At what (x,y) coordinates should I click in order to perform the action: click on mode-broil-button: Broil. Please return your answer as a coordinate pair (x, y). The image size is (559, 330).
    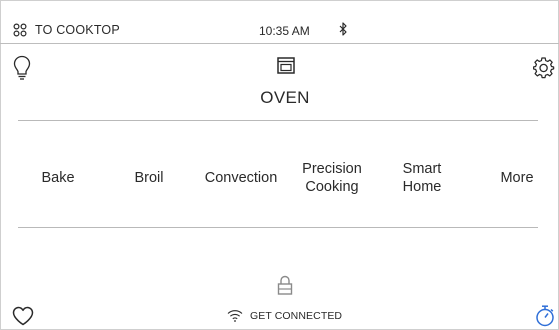
    Looking at the image, I should click on (149, 178).